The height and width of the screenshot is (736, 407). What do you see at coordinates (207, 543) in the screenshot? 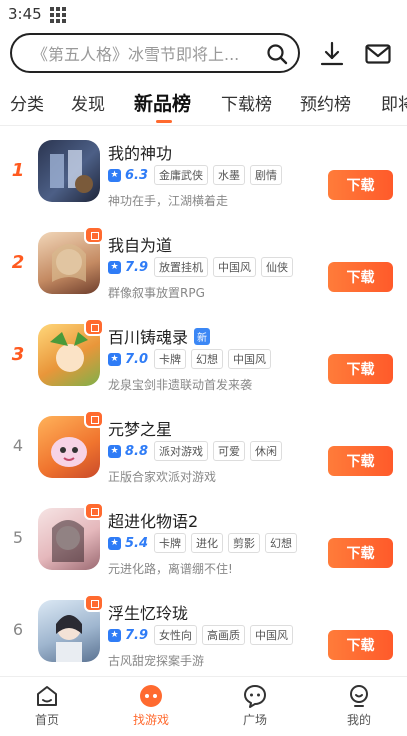
I see `game-tag: 进化` at bounding box center [207, 543].